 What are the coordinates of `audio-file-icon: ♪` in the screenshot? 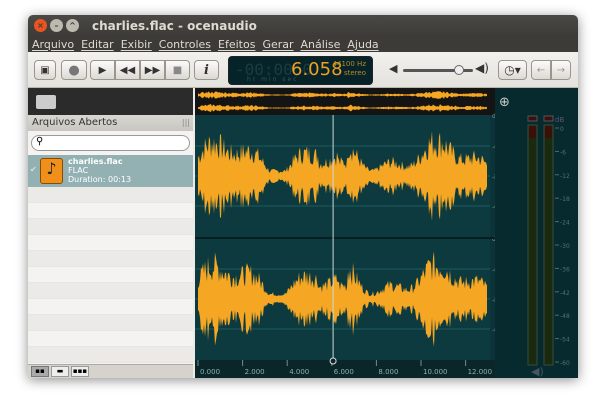 It's located at (51, 171).